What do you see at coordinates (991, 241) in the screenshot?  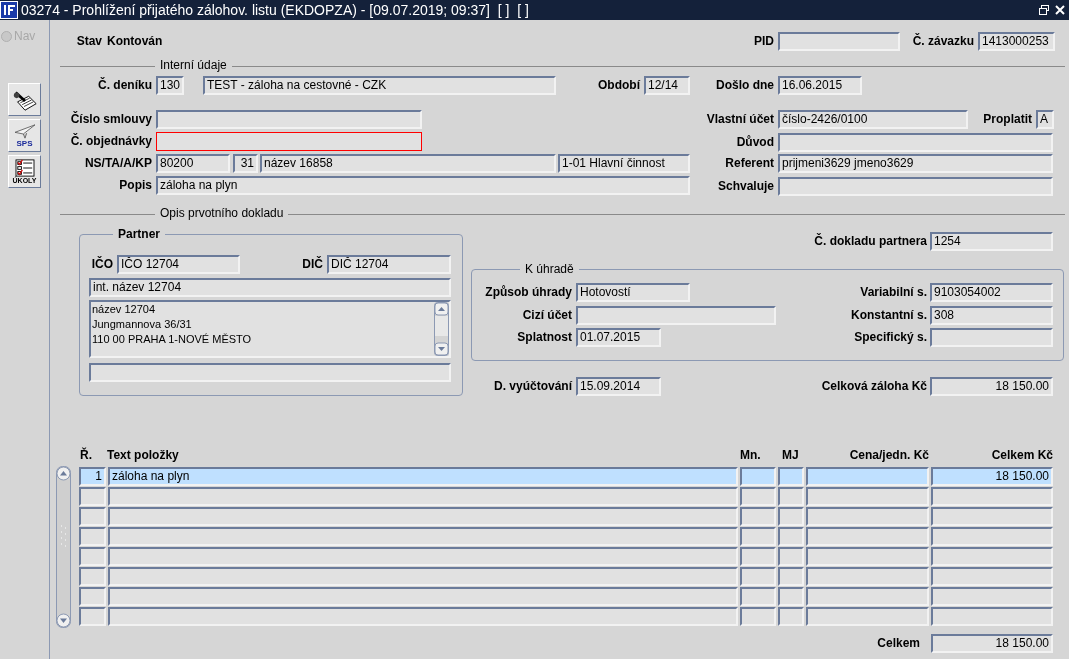 I see `input-field: 1254` at bounding box center [991, 241].